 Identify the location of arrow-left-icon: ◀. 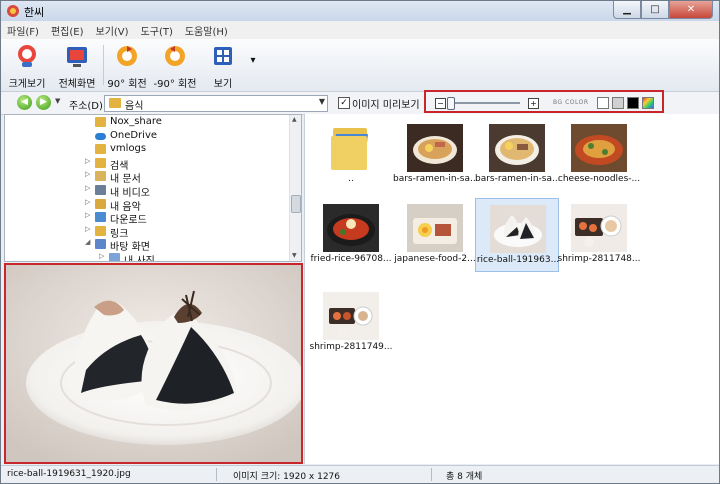
(24, 102).